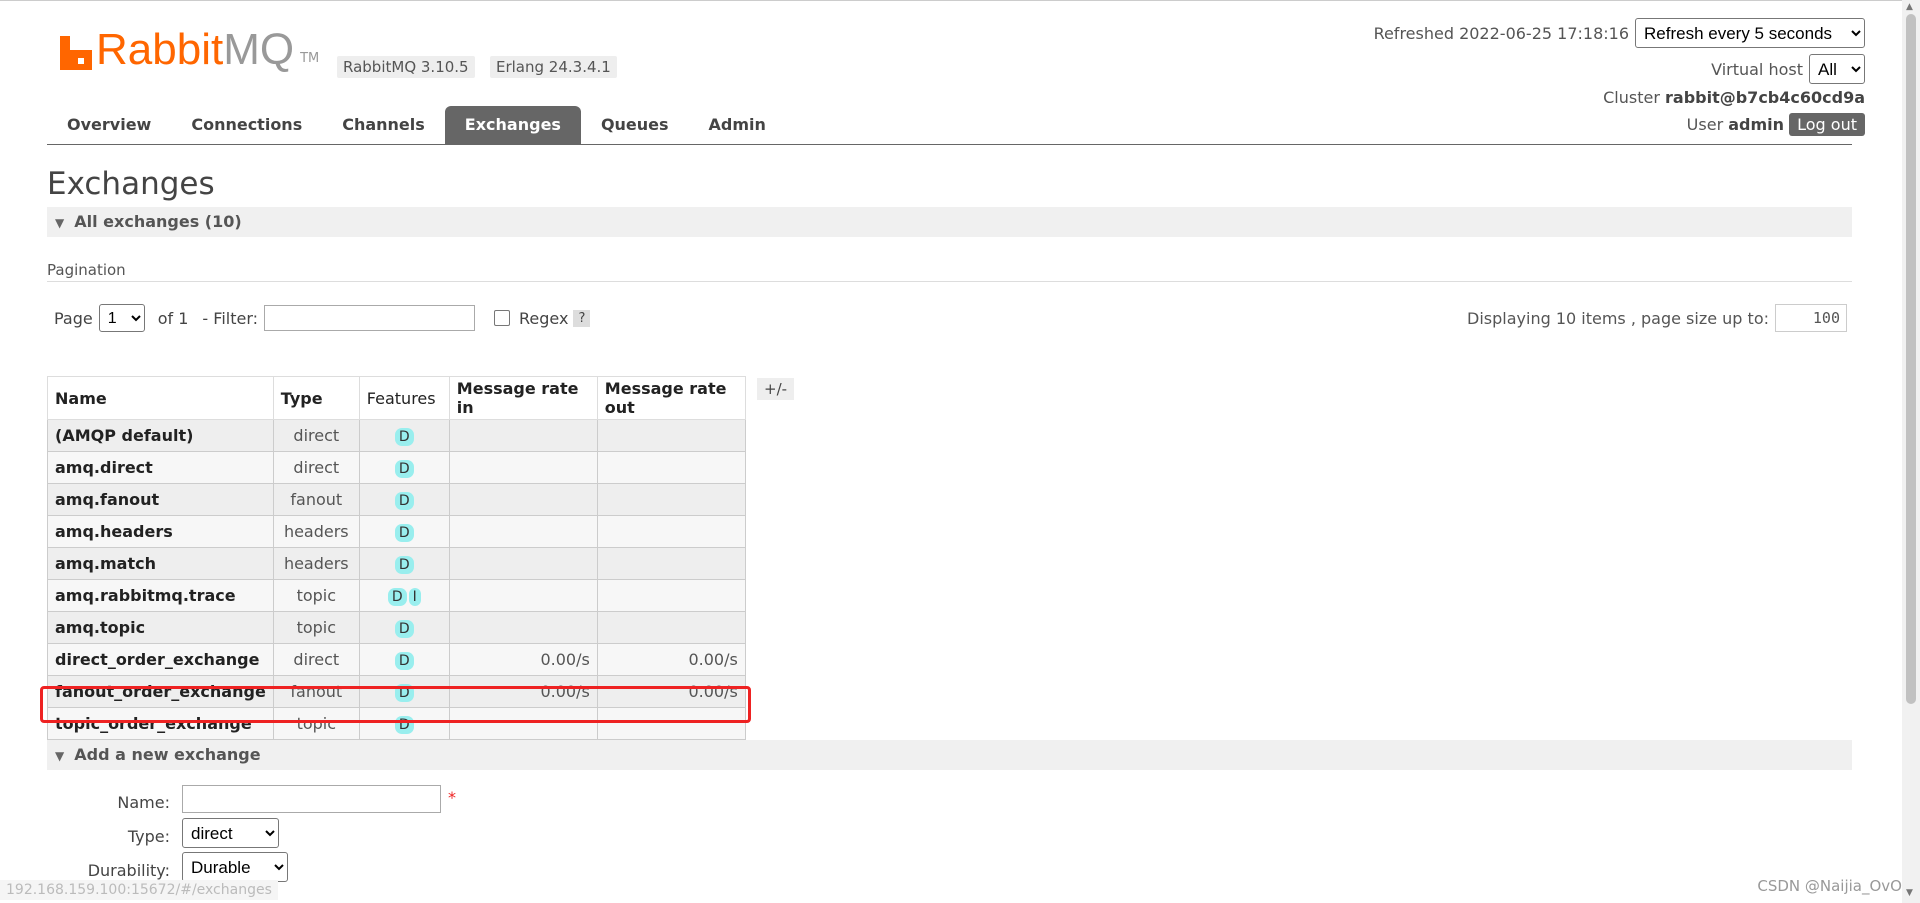  Describe the element at coordinates (512, 125) in the screenshot. I see `tab-exchanges: Exchanges` at that location.